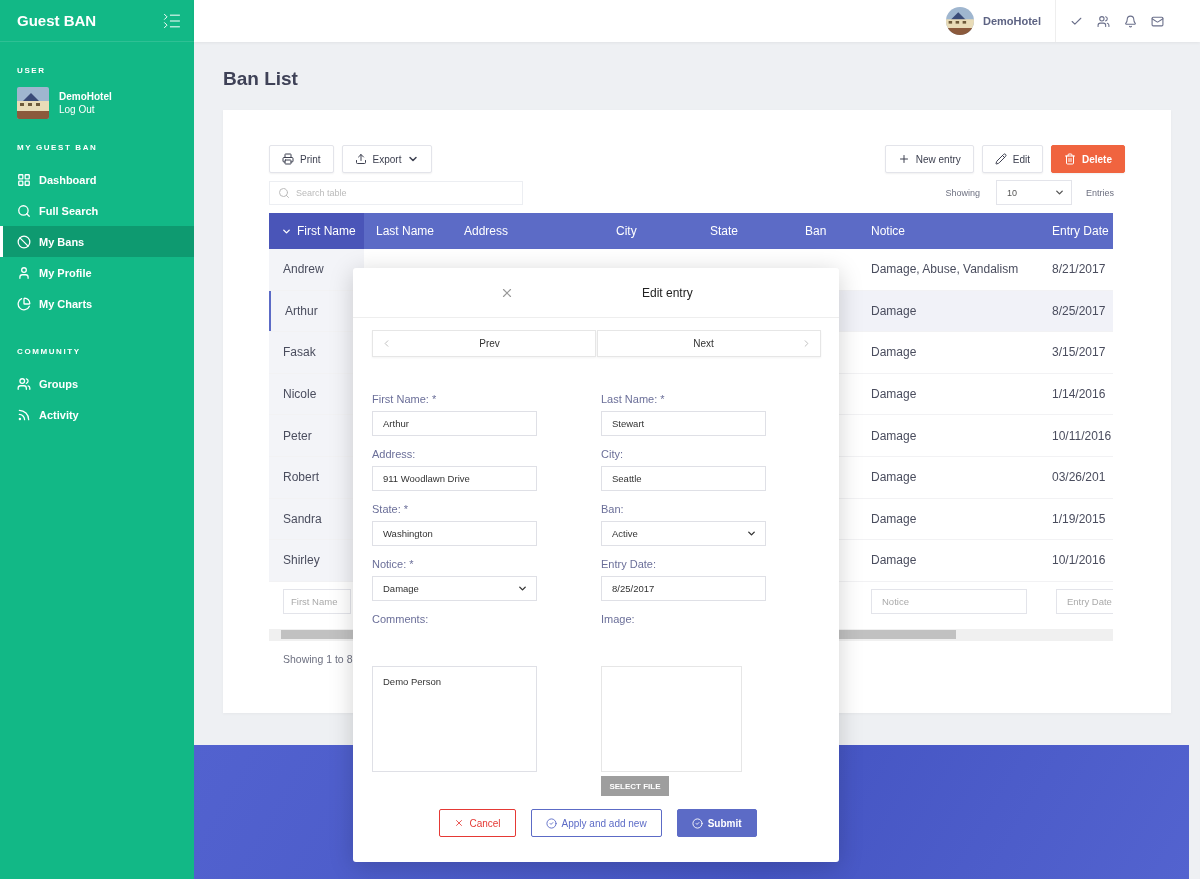 The width and height of the screenshot is (1200, 879). What do you see at coordinates (393, 564) in the screenshot?
I see `field-label: Notice: *` at bounding box center [393, 564].